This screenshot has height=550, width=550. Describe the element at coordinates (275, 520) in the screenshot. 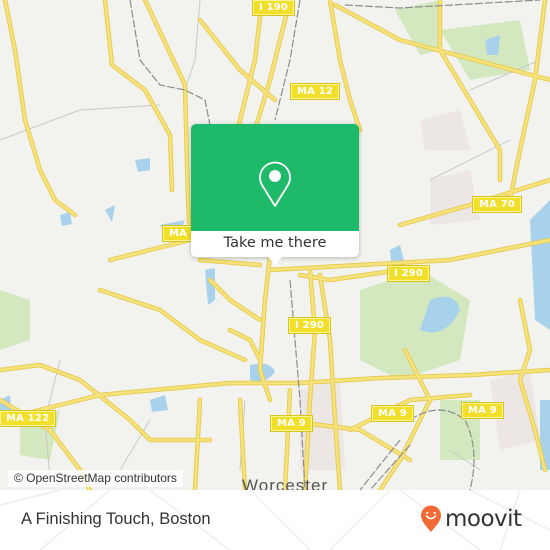

I see `footer: A Finishing Touch, Boston moovit` at that location.